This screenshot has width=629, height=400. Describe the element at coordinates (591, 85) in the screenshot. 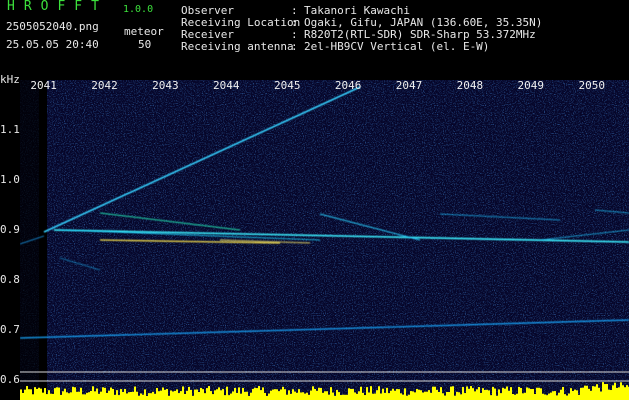

I see `time-tick-label: 2050` at that location.